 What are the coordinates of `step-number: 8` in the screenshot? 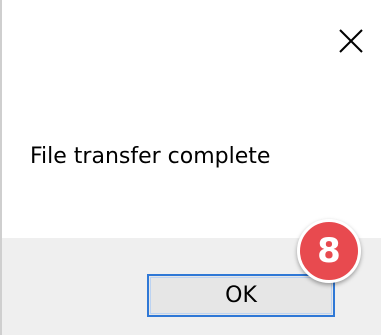 It's located at (329, 251).